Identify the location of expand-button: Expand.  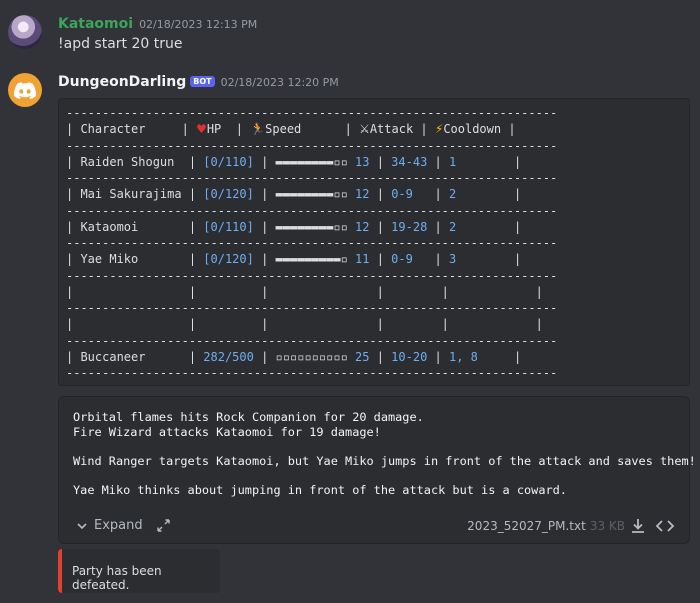
(123, 525).